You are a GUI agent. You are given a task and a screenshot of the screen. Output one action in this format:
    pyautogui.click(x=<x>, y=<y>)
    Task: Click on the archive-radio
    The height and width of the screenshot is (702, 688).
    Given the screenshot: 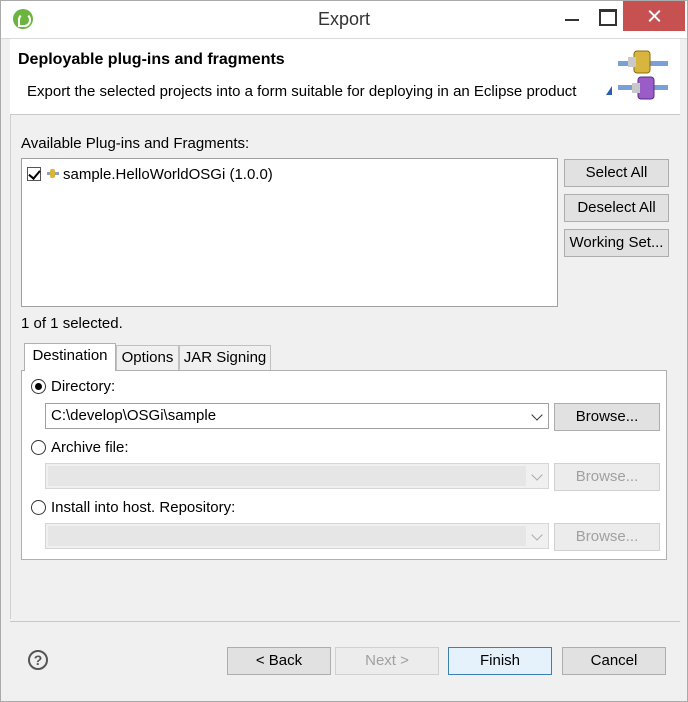 What is the action you would take?
    pyautogui.click(x=38, y=447)
    